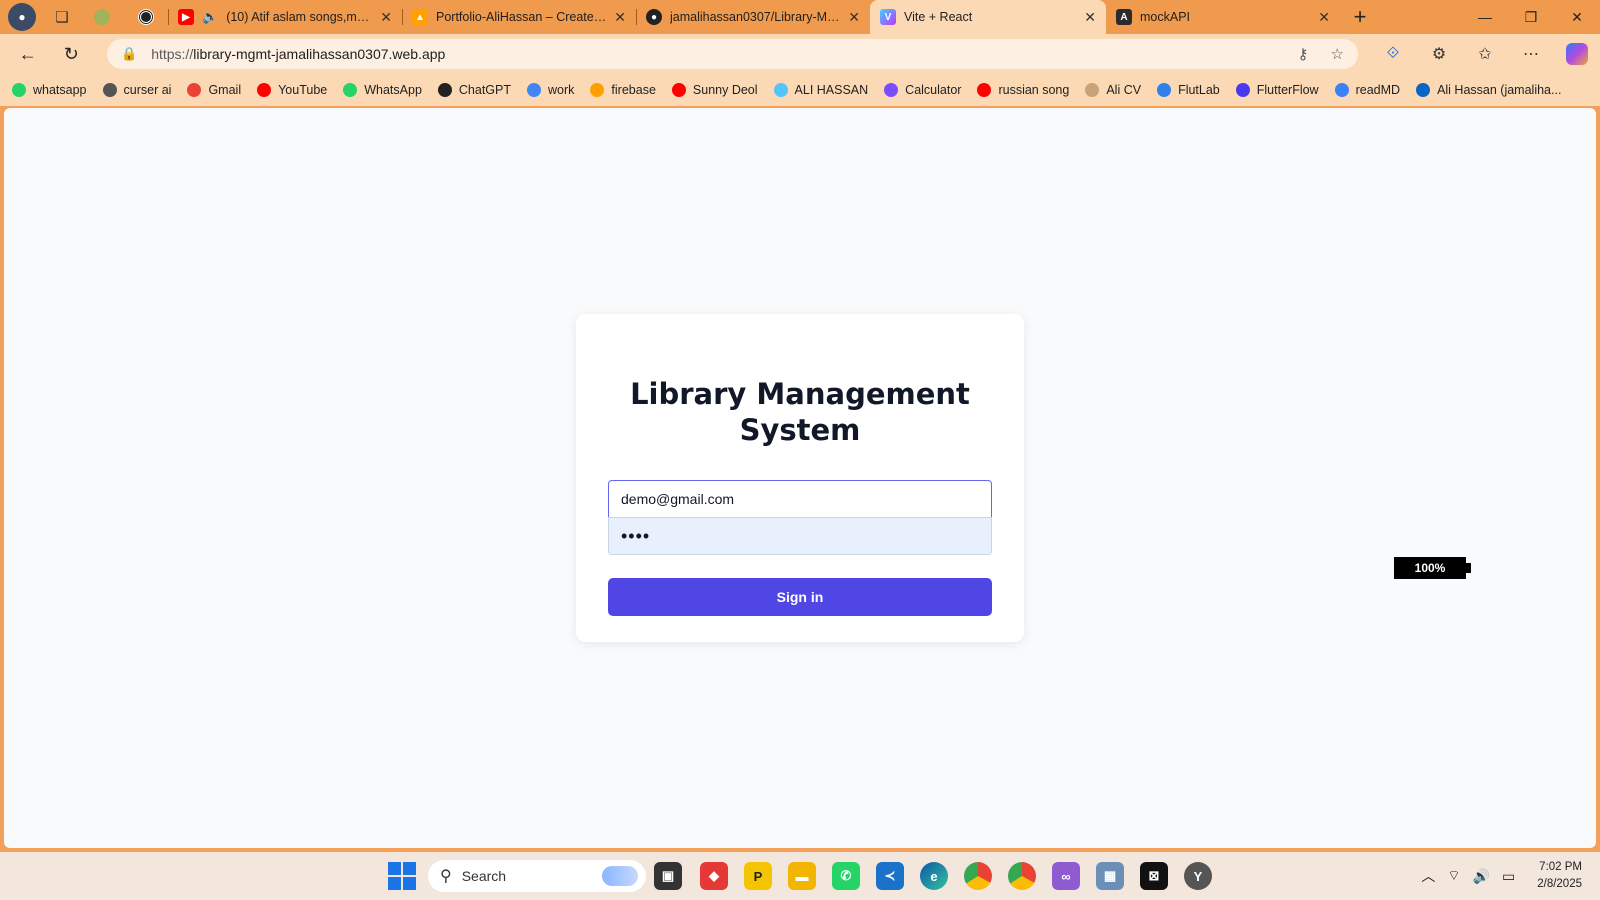 The width and height of the screenshot is (1600, 900). What do you see at coordinates (1577, 17) in the screenshot?
I see `window-close-icon: ✕` at bounding box center [1577, 17].